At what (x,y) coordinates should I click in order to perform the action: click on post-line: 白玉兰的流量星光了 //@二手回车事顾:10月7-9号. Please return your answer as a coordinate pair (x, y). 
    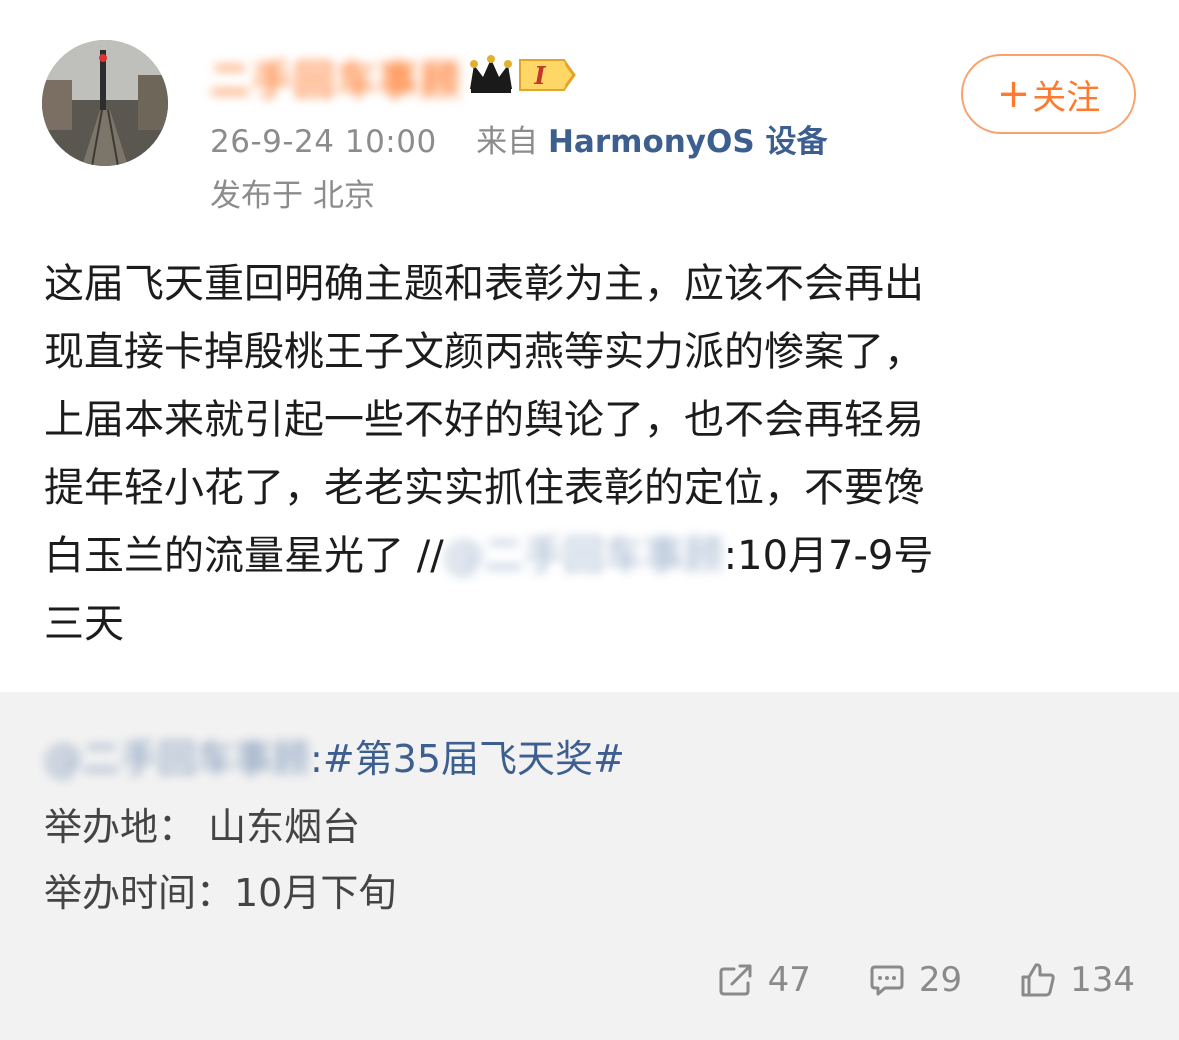
    Looking at the image, I should click on (594, 556).